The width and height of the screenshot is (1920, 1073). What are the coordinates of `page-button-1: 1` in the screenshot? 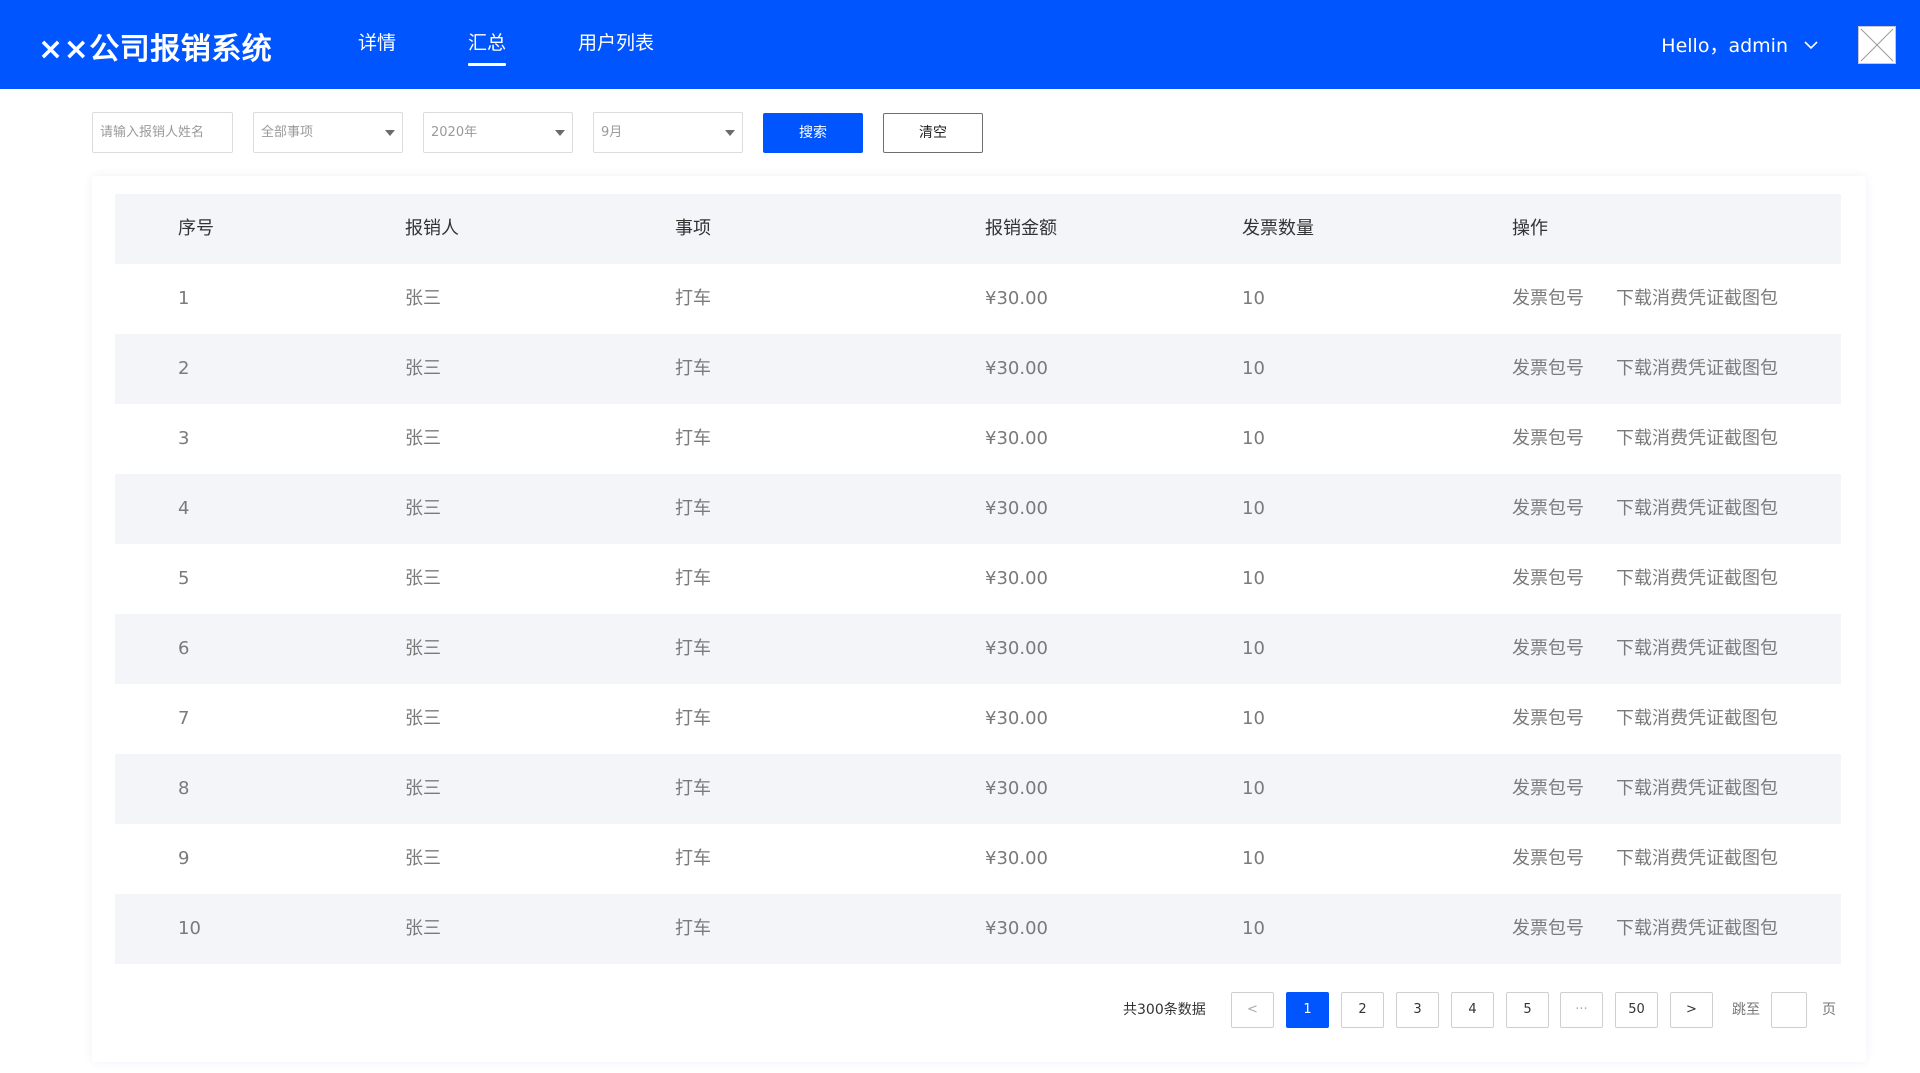 It's located at (1307, 1010).